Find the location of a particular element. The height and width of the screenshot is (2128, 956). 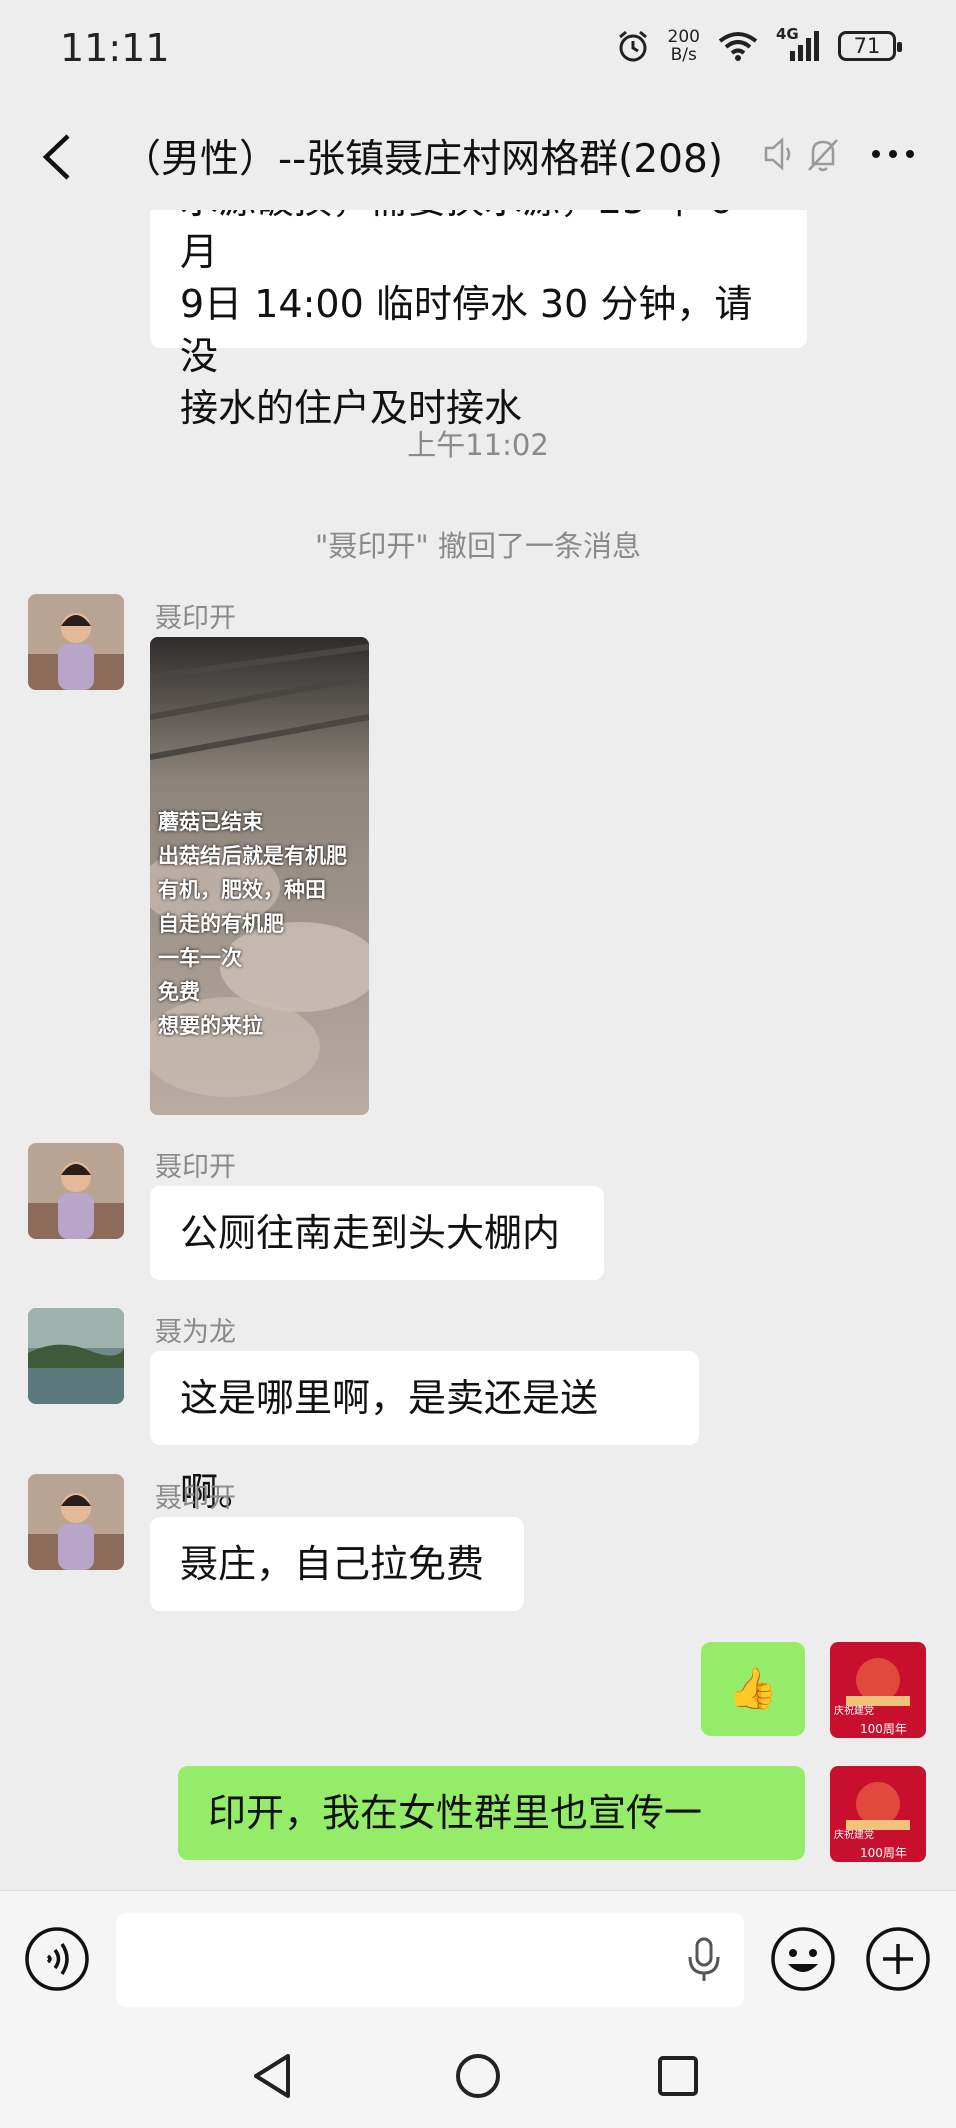

status-time: 11:11 is located at coordinates (115, 48).